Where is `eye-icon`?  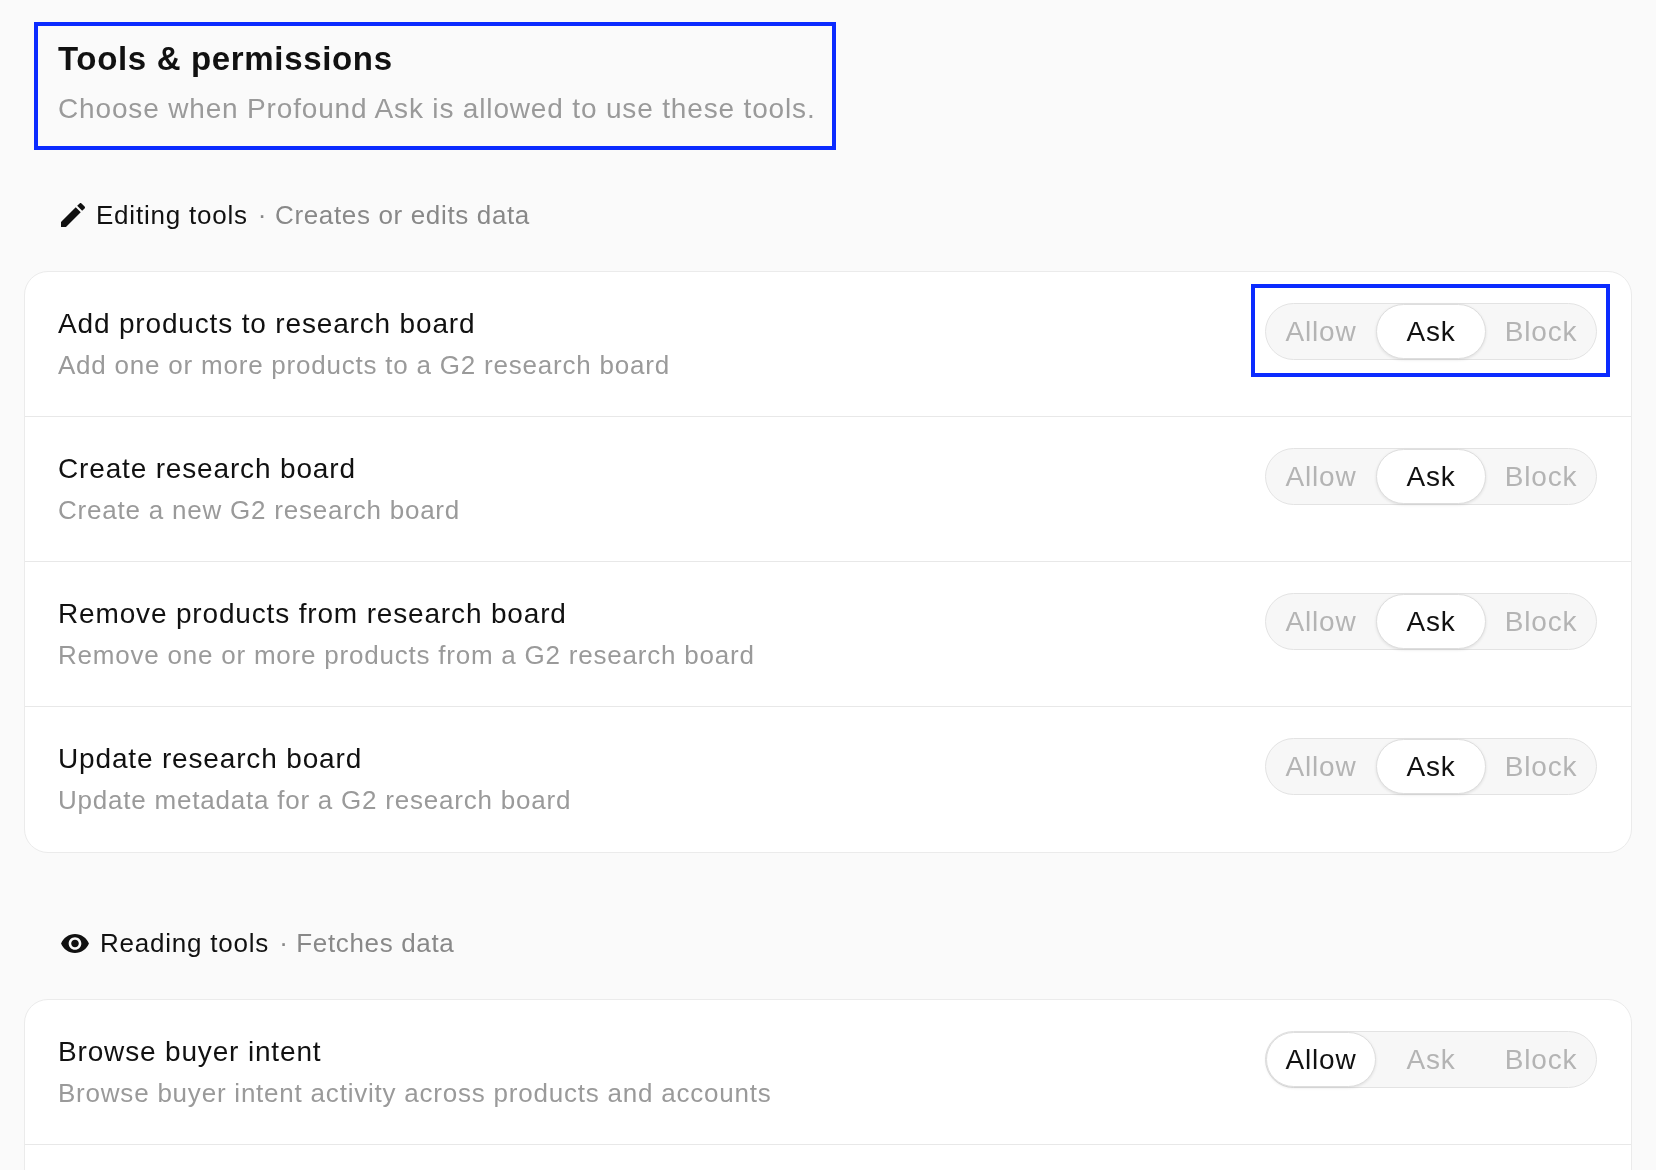
eye-icon is located at coordinates (75, 943).